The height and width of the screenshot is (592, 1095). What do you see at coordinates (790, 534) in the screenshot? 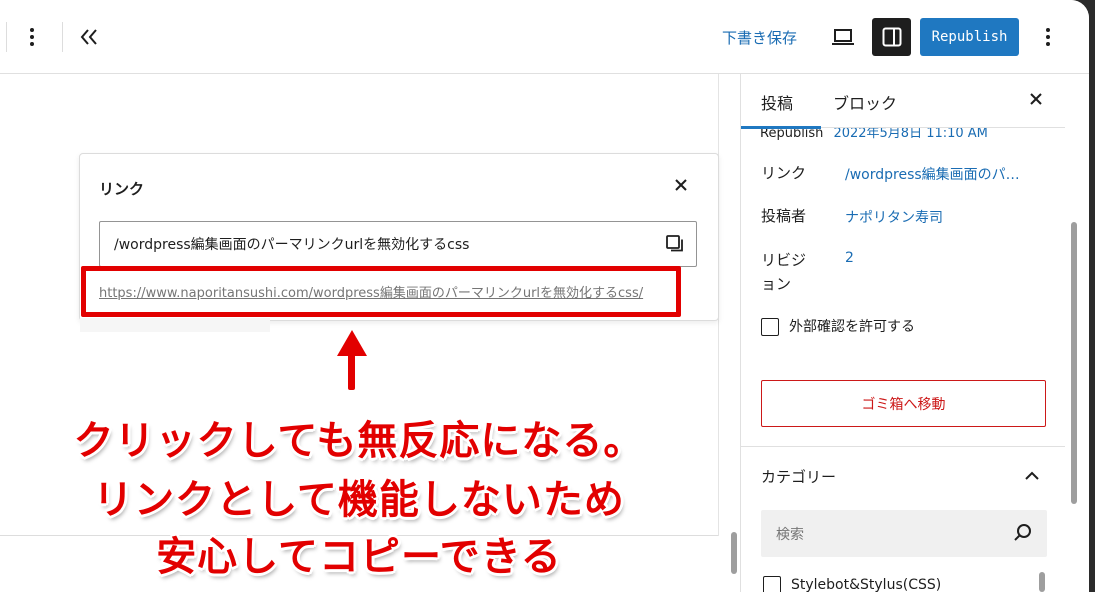
I see `search-placeholder: 検索` at bounding box center [790, 534].